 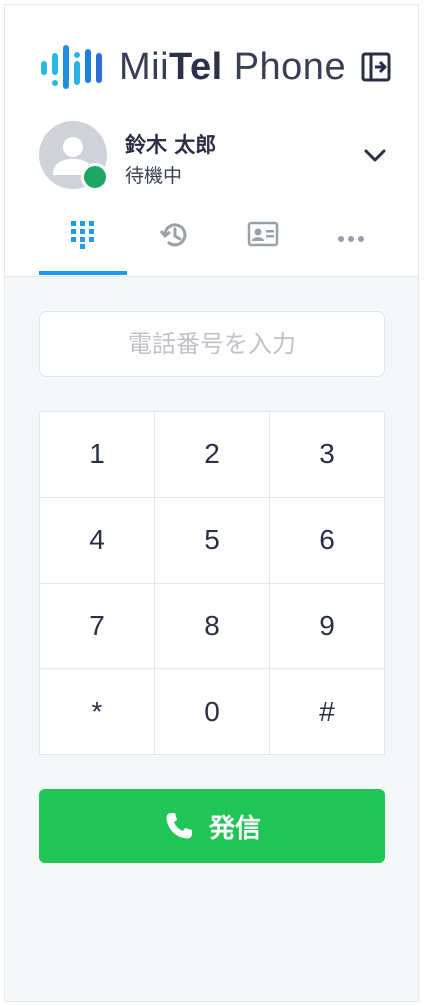 What do you see at coordinates (212, 626) in the screenshot?
I see `key-8: 8` at bounding box center [212, 626].